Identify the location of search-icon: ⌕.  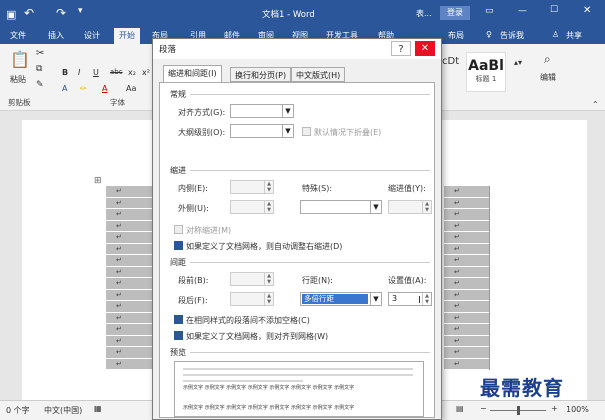
(547, 59).